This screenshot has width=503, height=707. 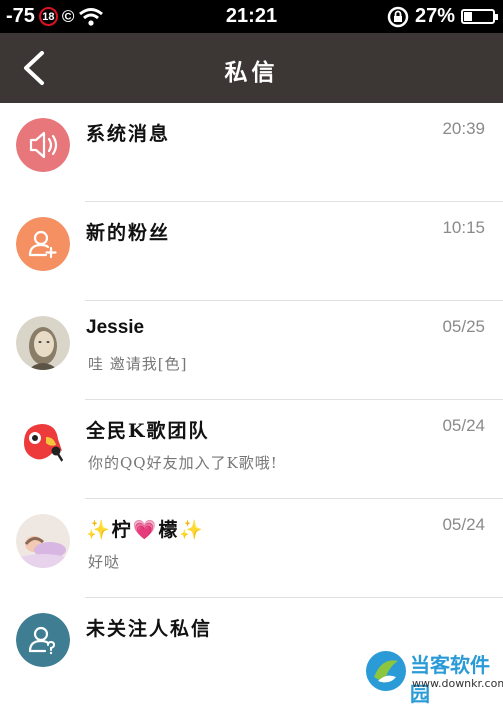 I want to click on item-name: ✨柠💗檬✨, so click(x=145, y=530).